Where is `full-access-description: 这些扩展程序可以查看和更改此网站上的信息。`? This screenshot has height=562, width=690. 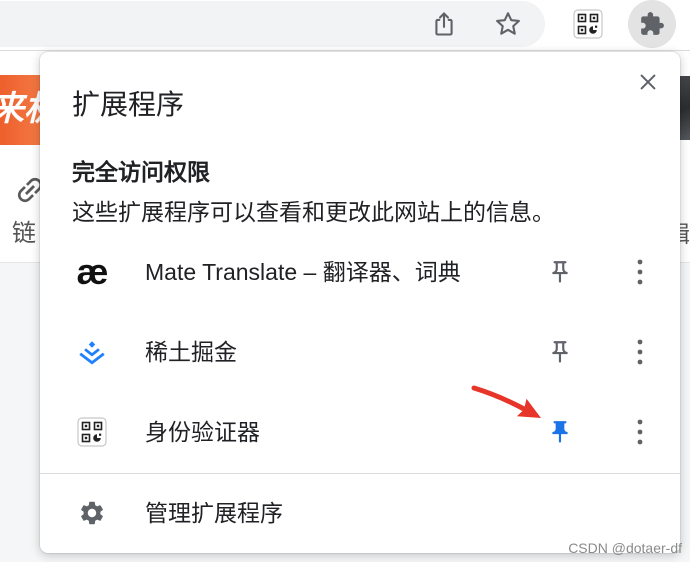 full-access-description: 这些扩展程序可以查看和更改此网站上的信息。 is located at coordinates (313, 212).